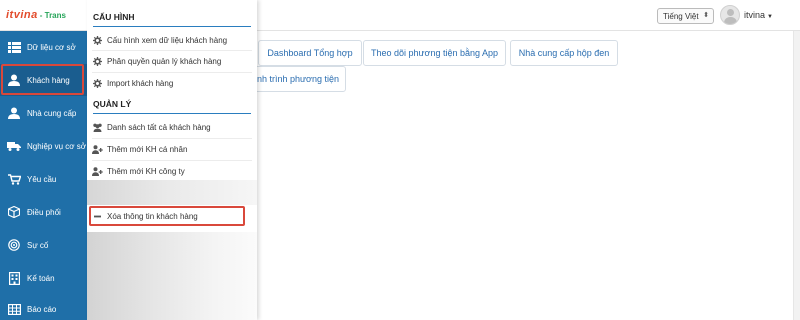 The width and height of the screenshot is (800, 320). I want to click on username-label: itvina, so click(755, 15).